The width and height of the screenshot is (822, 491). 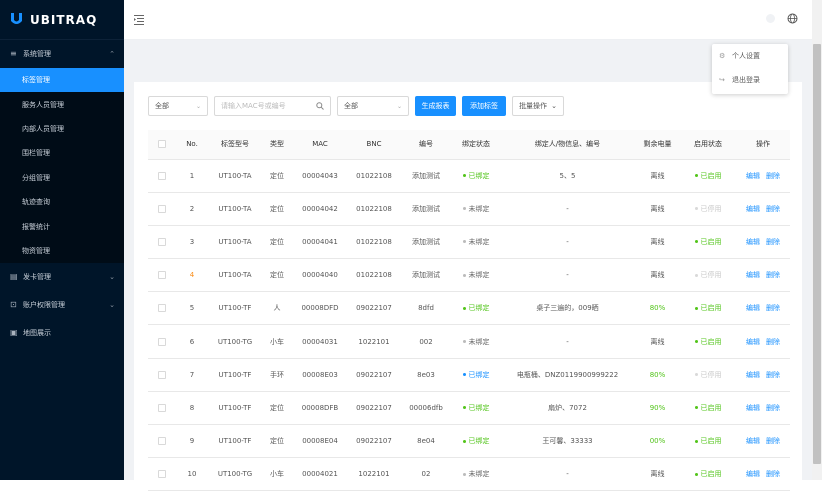 What do you see at coordinates (277, 308) in the screenshot?
I see `type-cell: 人` at bounding box center [277, 308].